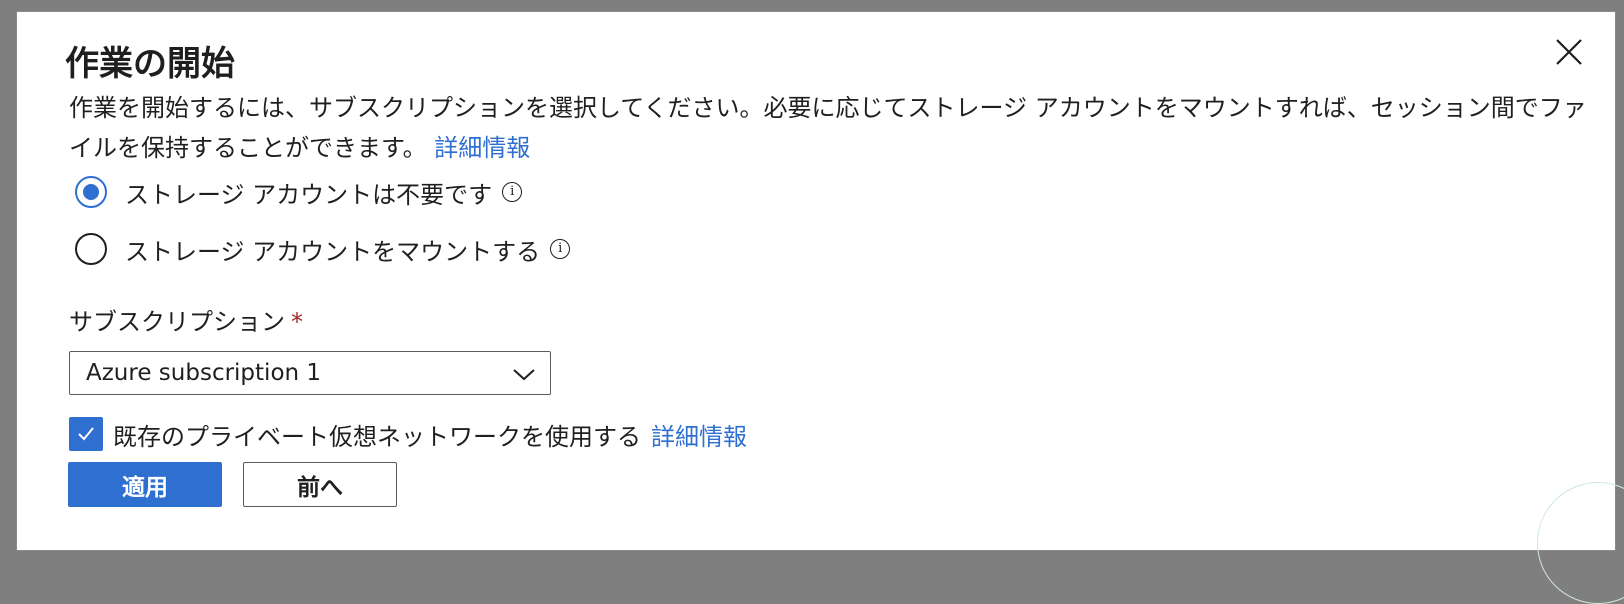 This screenshot has width=1624, height=604. What do you see at coordinates (482, 148) in the screenshot?
I see `learn-more-link: 詳細情報` at bounding box center [482, 148].